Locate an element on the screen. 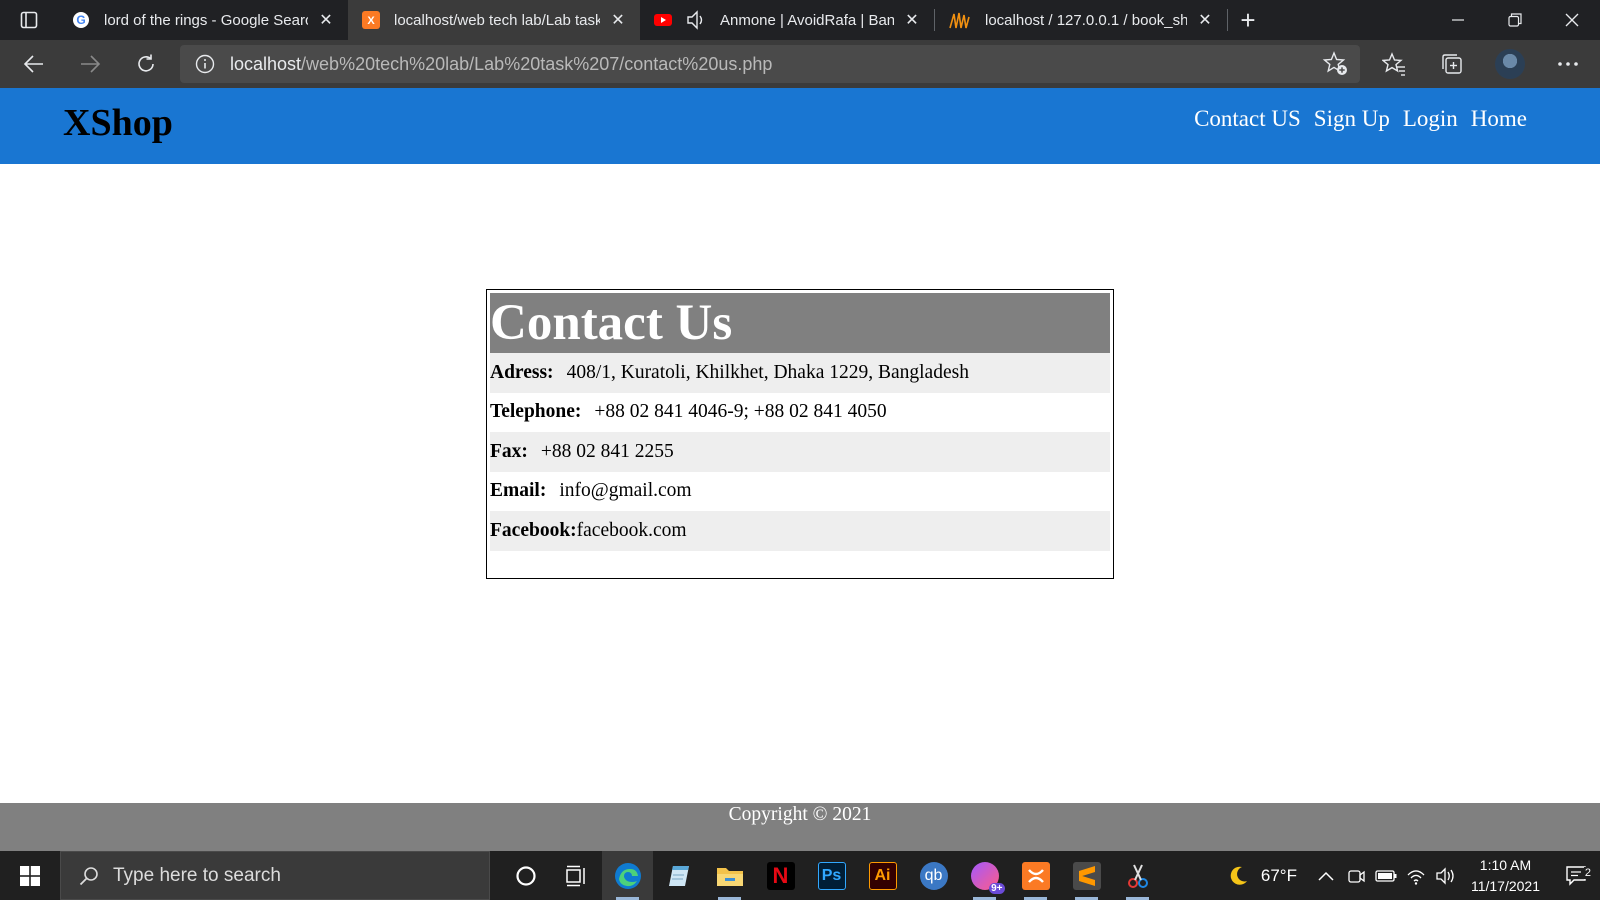 The image size is (1600, 900). search-placeholder: Type here to search is located at coordinates (197, 875).